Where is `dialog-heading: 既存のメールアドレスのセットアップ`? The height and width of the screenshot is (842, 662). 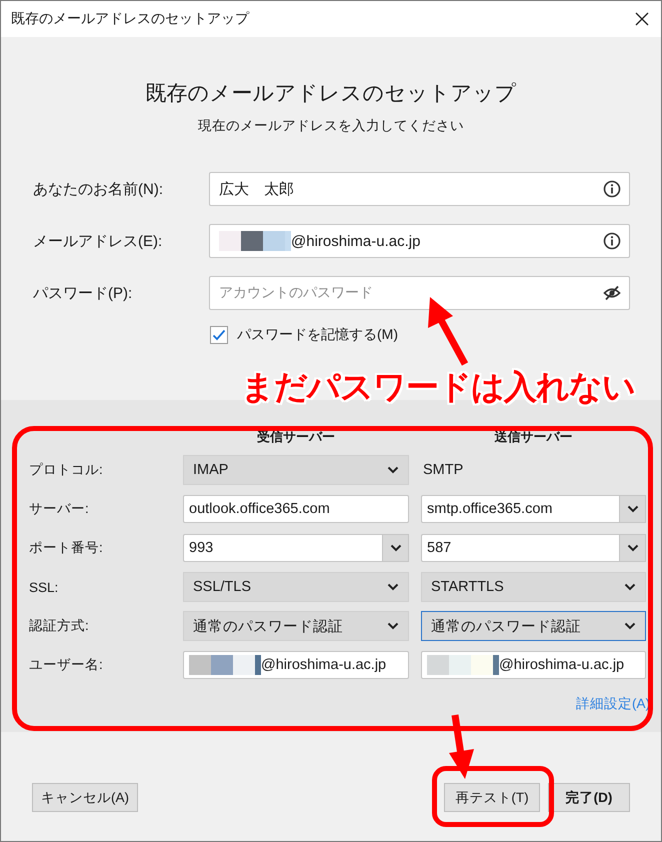
dialog-heading: 既存のメールアドレスのセットアップ is located at coordinates (331, 94).